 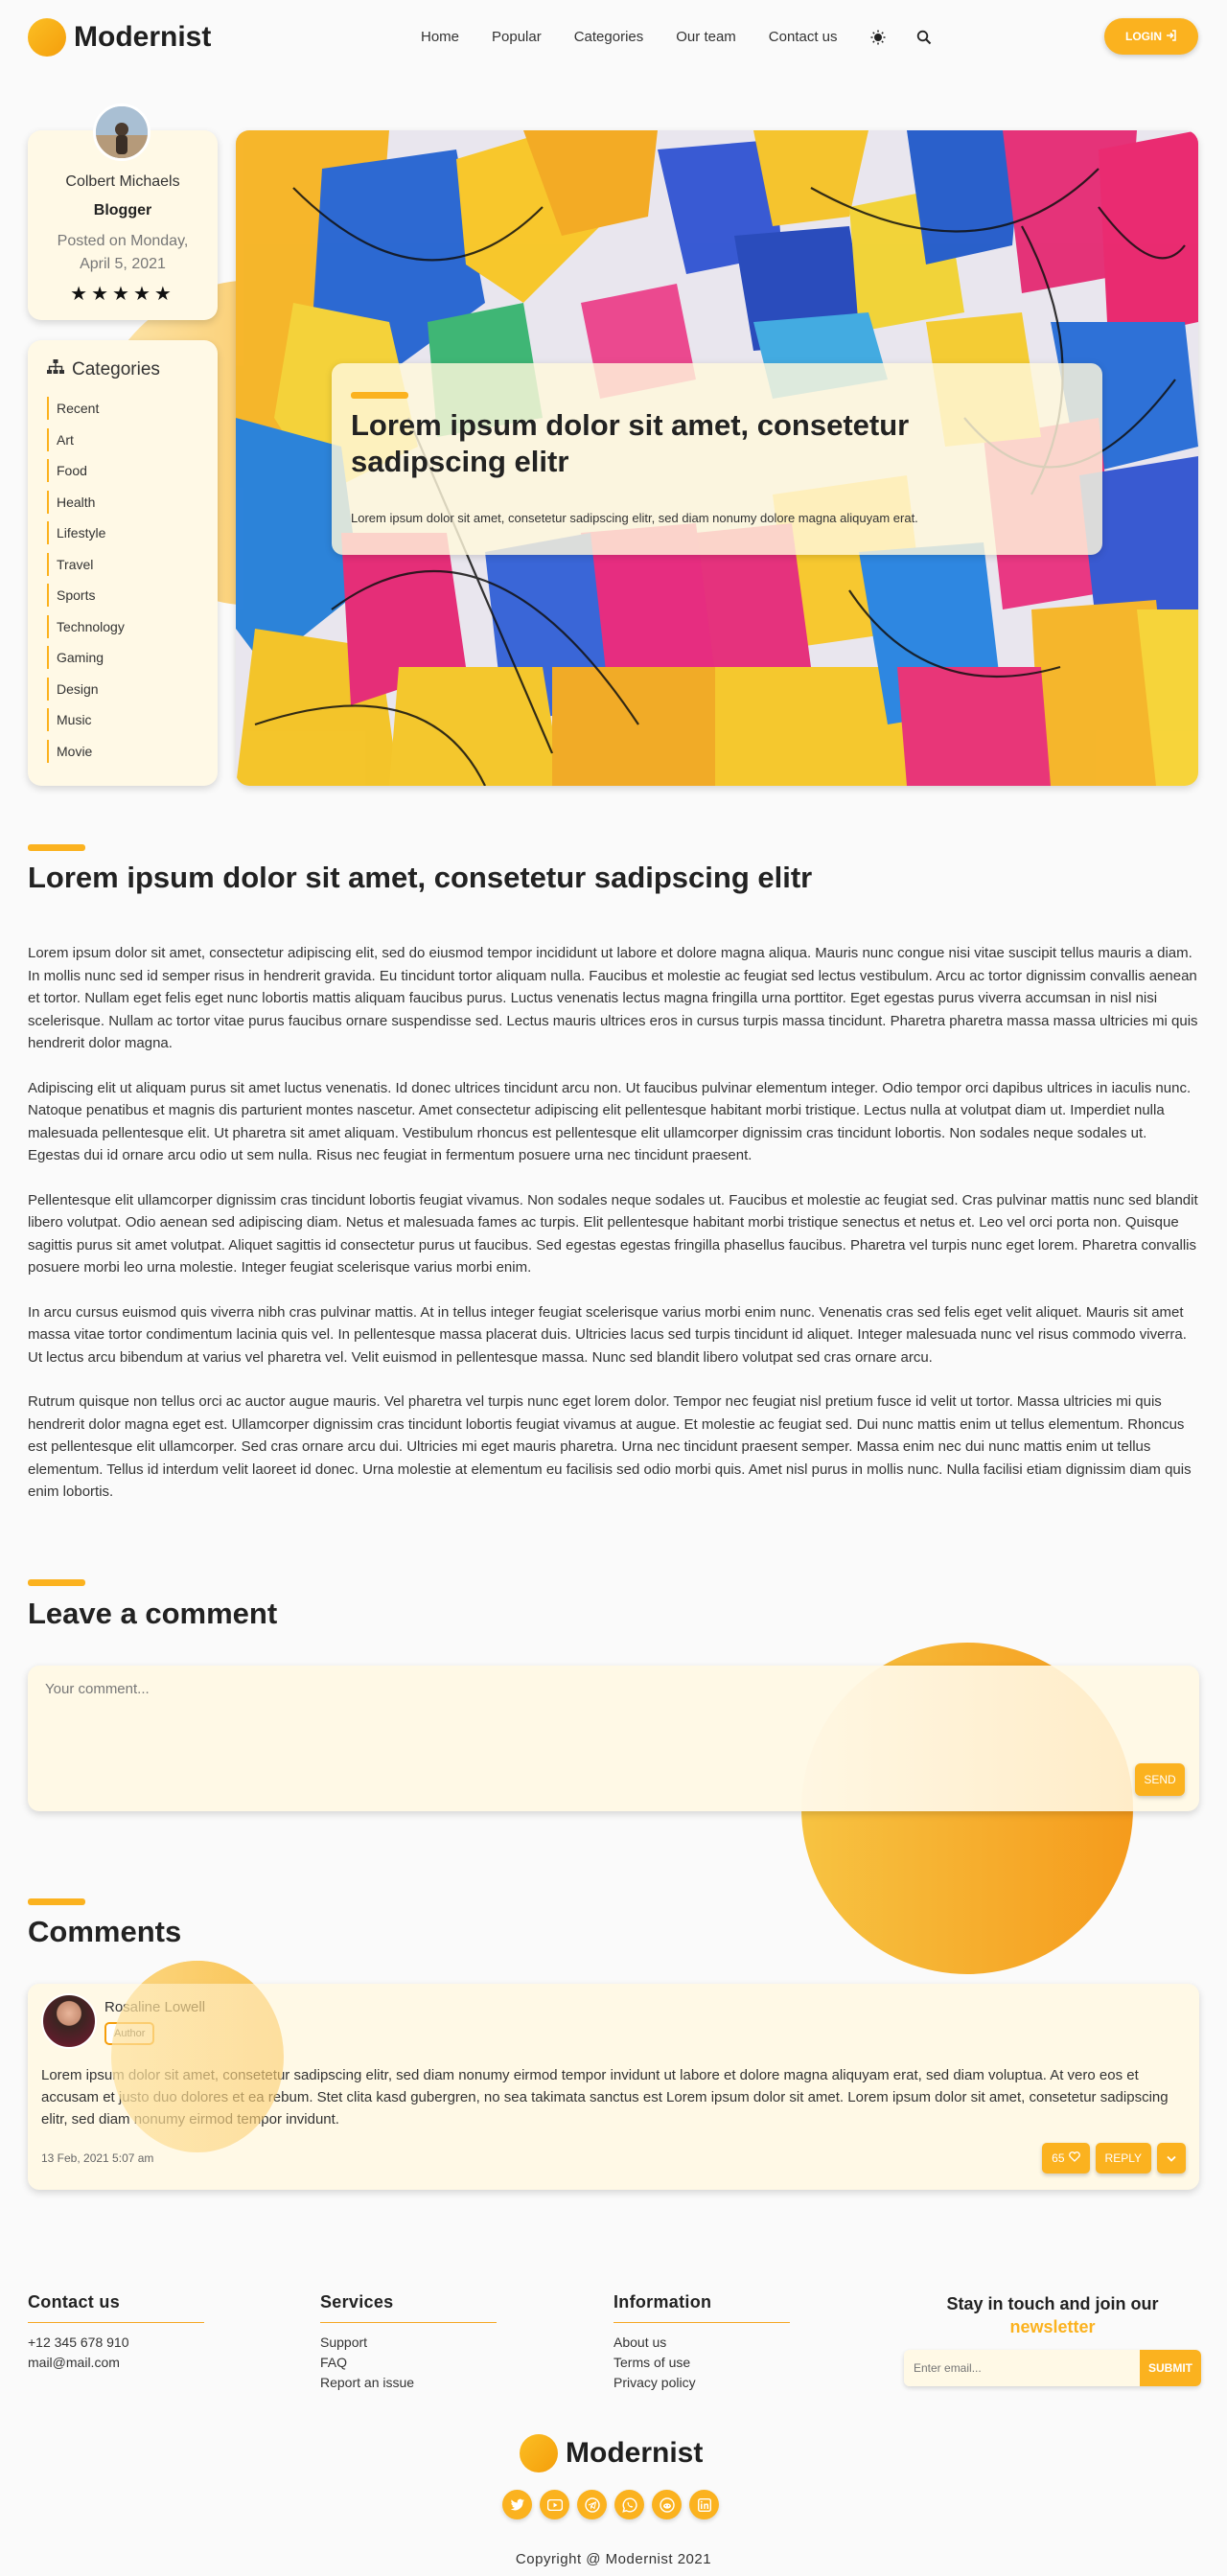 What do you see at coordinates (116, 2343) in the screenshot?
I see `footer-phone: +12 345 678 910` at bounding box center [116, 2343].